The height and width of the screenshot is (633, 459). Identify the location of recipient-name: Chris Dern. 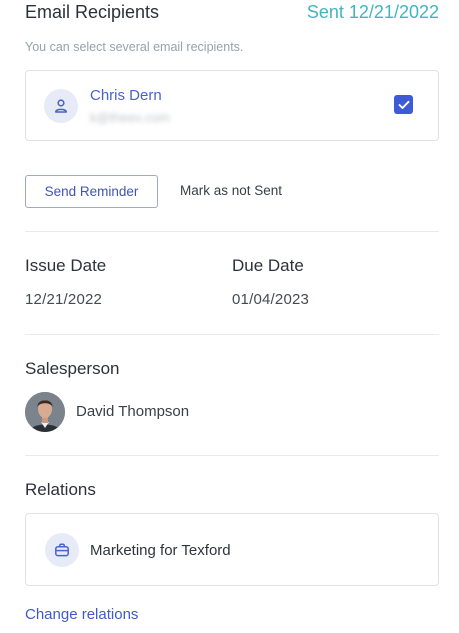
(126, 95).